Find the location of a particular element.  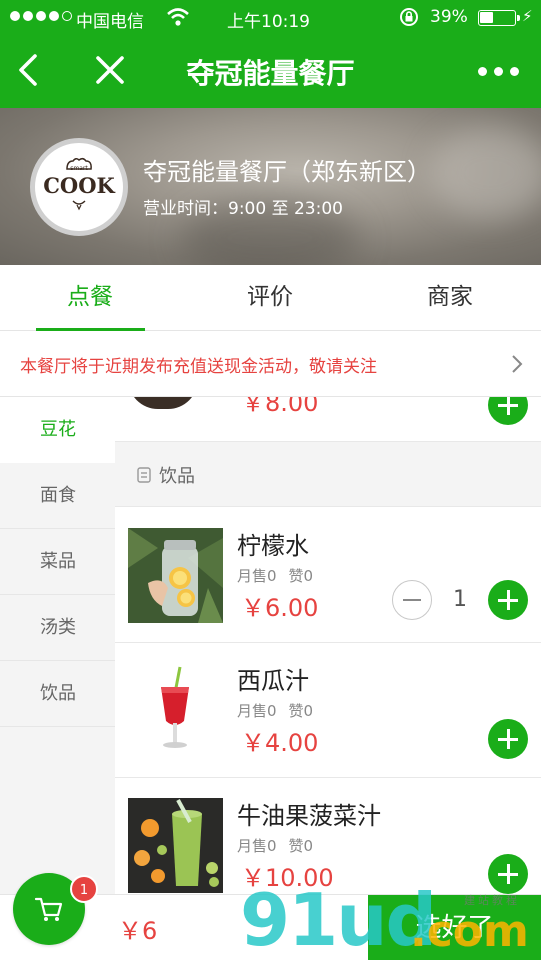

cart-icon is located at coordinates (48, 909).